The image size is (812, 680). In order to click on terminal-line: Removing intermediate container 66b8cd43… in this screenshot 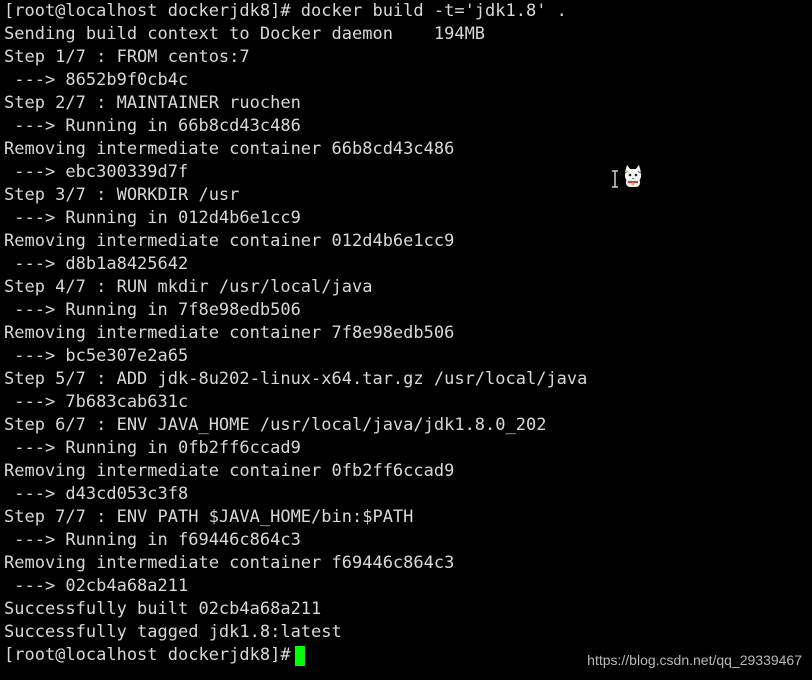, I will do `click(229, 149)`.